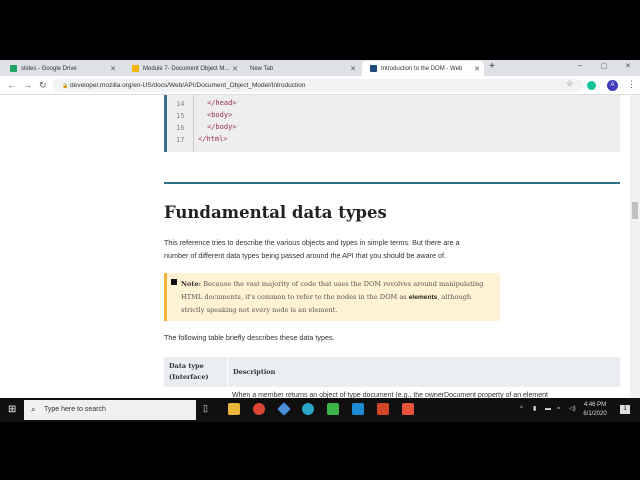 Image resolution: width=640 pixels, height=480 pixels. What do you see at coordinates (191, 284) in the screenshot?
I see `note-label: Note:` at bounding box center [191, 284].